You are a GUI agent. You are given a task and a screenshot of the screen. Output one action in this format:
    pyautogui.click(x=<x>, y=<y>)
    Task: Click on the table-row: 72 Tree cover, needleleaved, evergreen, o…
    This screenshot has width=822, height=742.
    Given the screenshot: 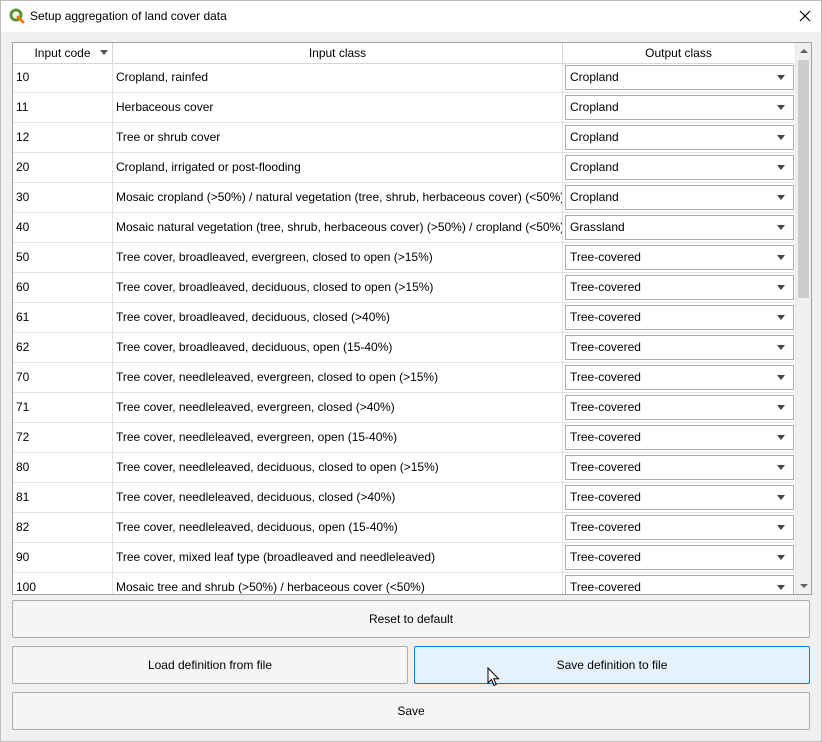 What is the action you would take?
    pyautogui.click(x=403, y=438)
    